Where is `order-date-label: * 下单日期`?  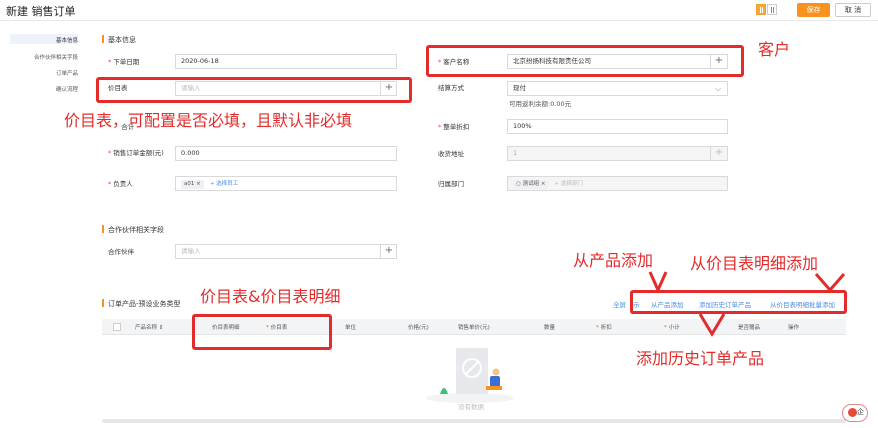
order-date-label: * 下单日期 is located at coordinates (124, 62).